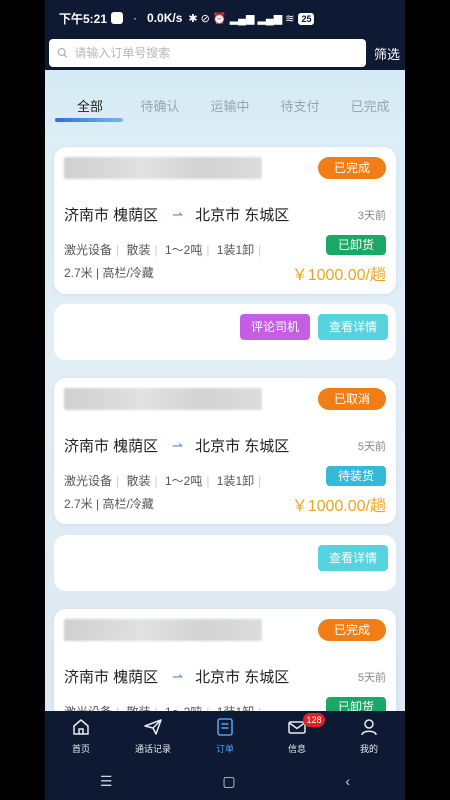 This screenshot has height=800, width=450. What do you see at coordinates (370, 112) in the screenshot?
I see `tab-completed: 已完成` at bounding box center [370, 112].